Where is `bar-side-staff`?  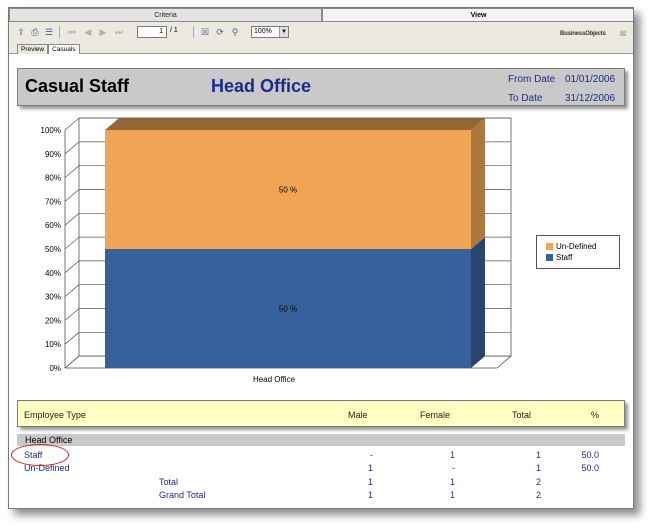 bar-side-staff is located at coordinates (478, 302).